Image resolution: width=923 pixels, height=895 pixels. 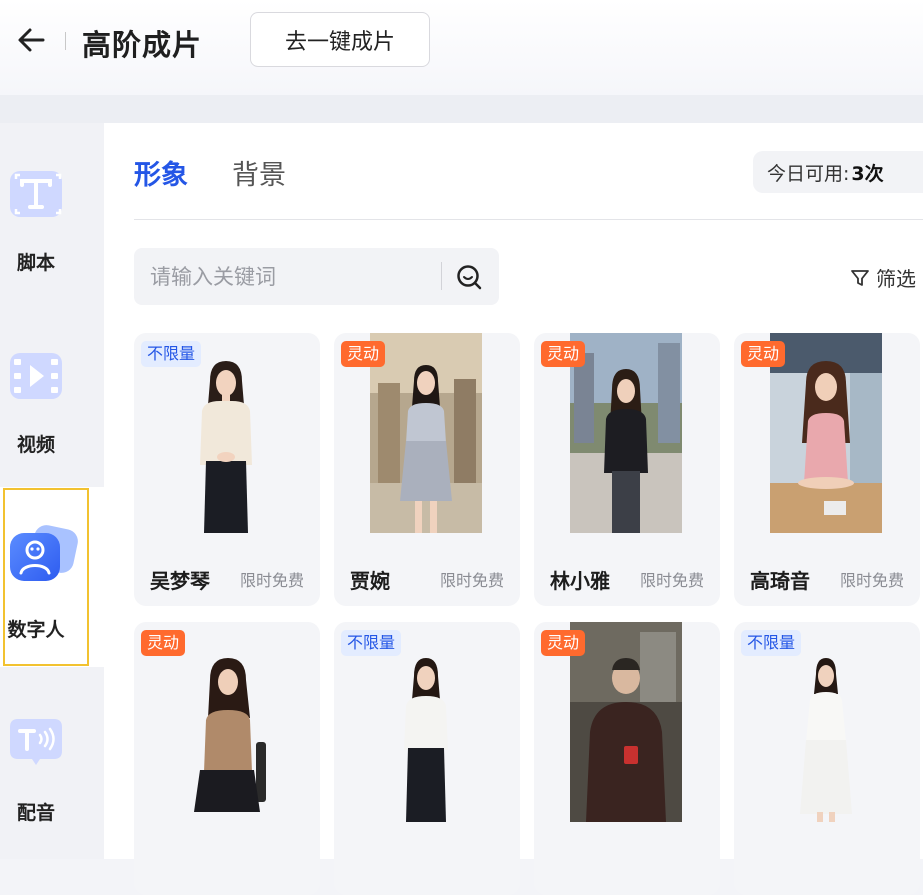 I want to click on daily-quota-badge: 今日可用: 3次, so click(x=838, y=172).